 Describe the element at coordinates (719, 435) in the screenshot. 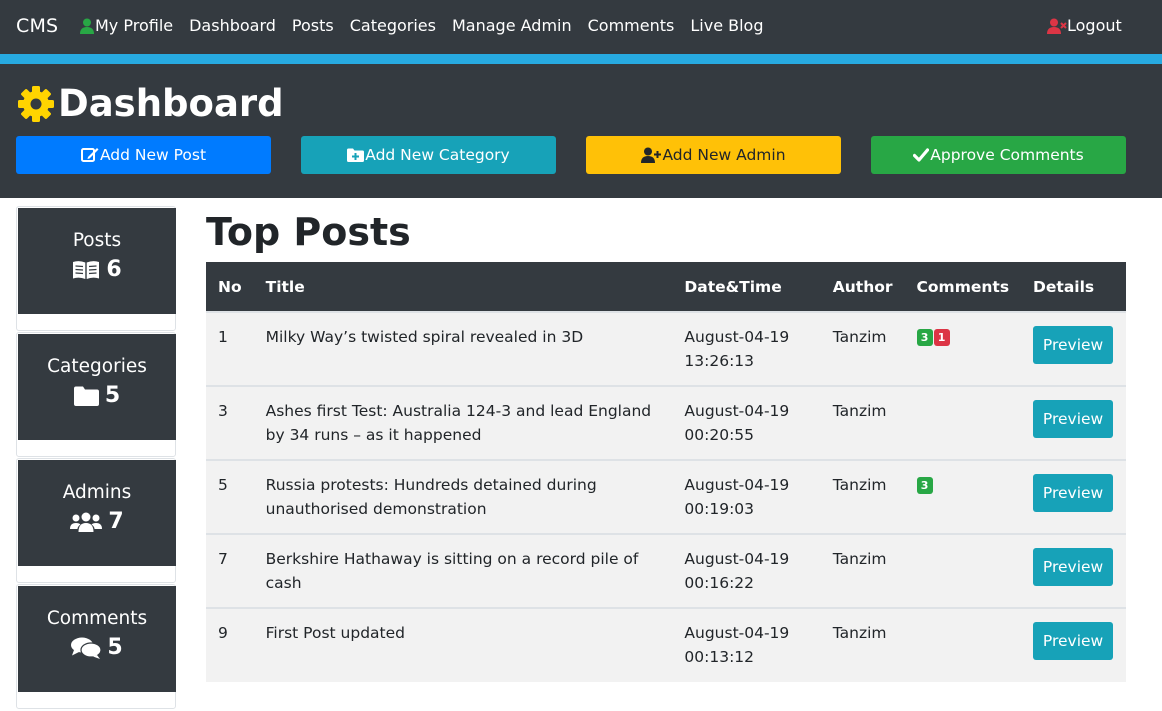

I see `cell-time: 00:20:55` at that location.